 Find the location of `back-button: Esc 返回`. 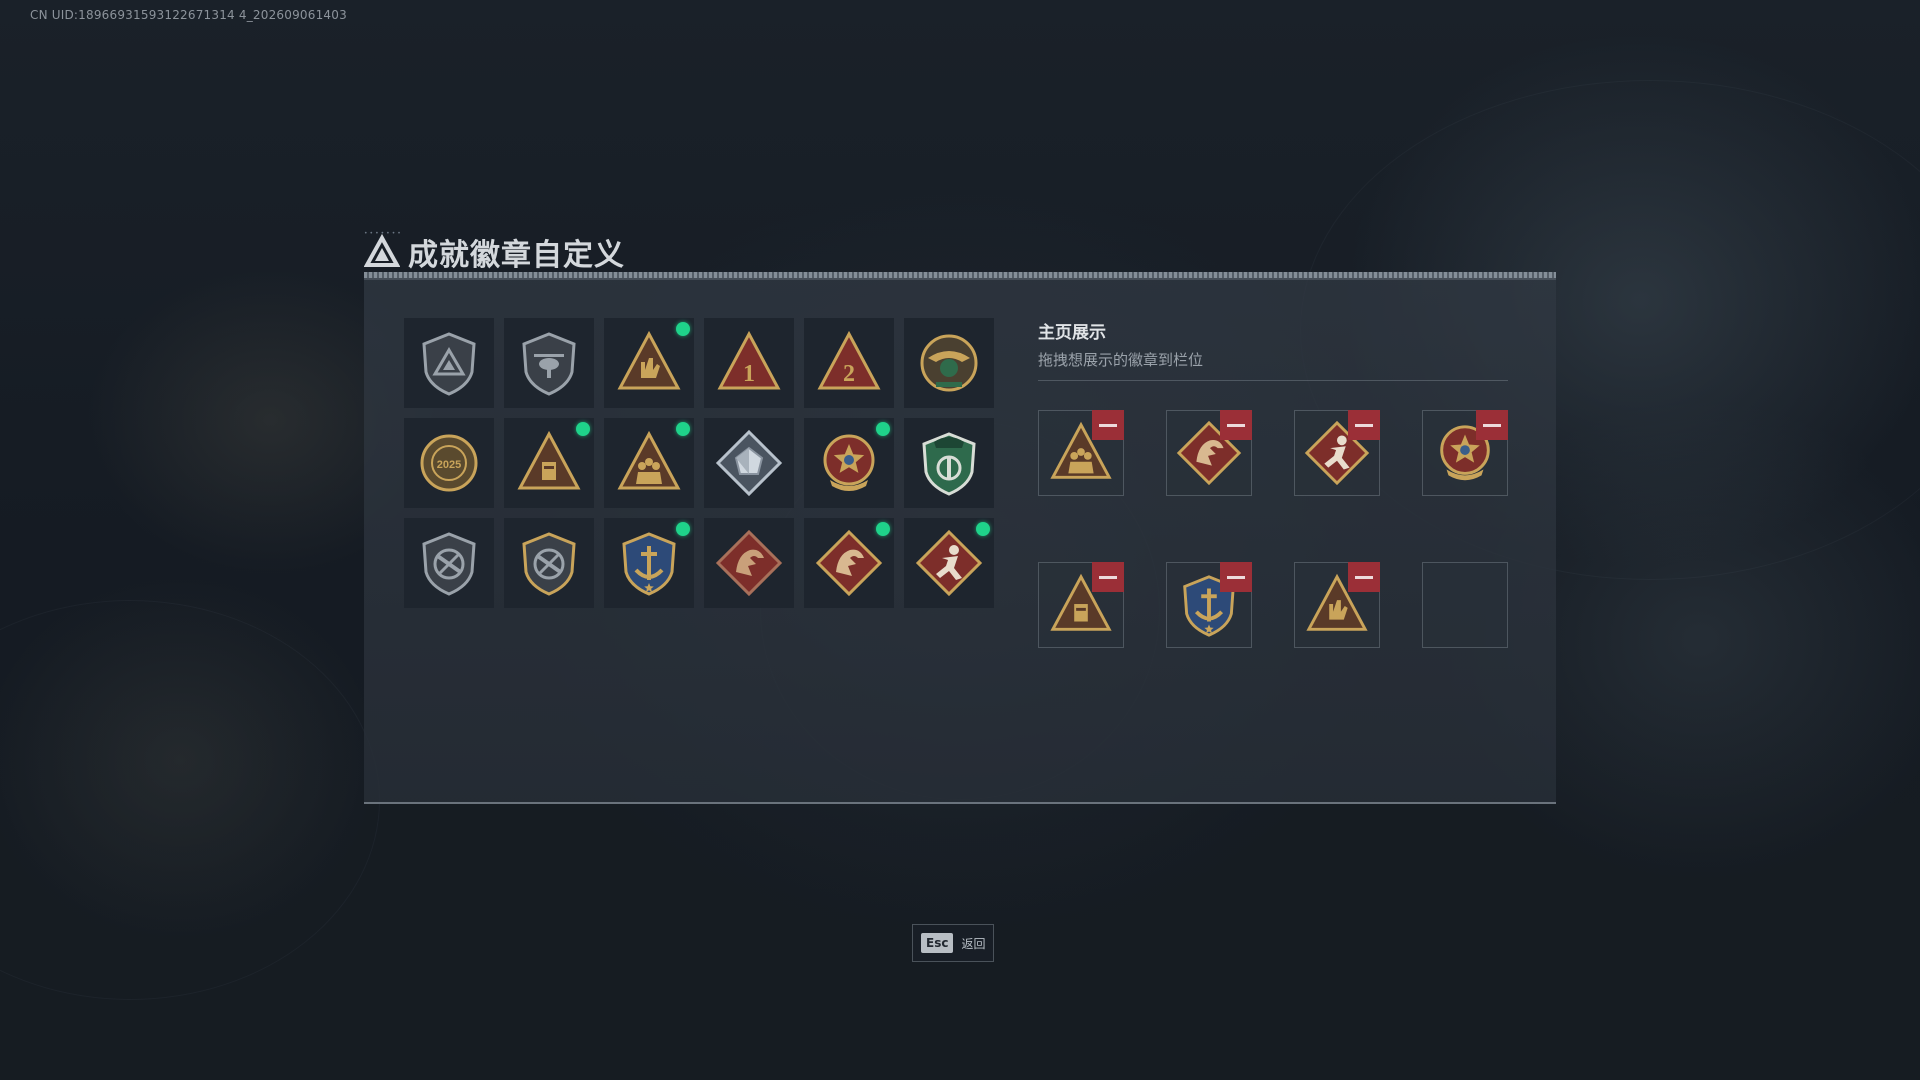

back-button: Esc 返回 is located at coordinates (953, 943).